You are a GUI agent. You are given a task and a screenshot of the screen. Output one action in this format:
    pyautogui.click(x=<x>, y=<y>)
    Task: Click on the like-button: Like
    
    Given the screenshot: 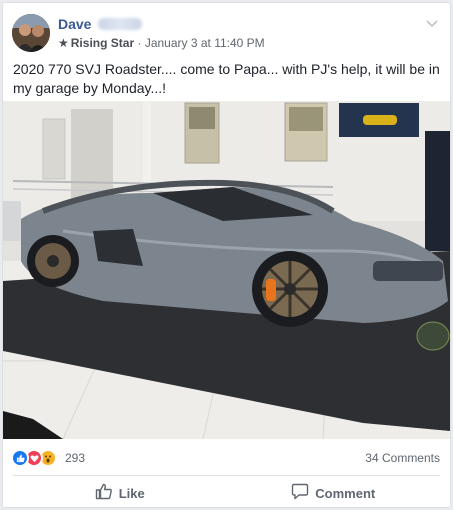 What is the action you would take?
    pyautogui.click(x=120, y=493)
    